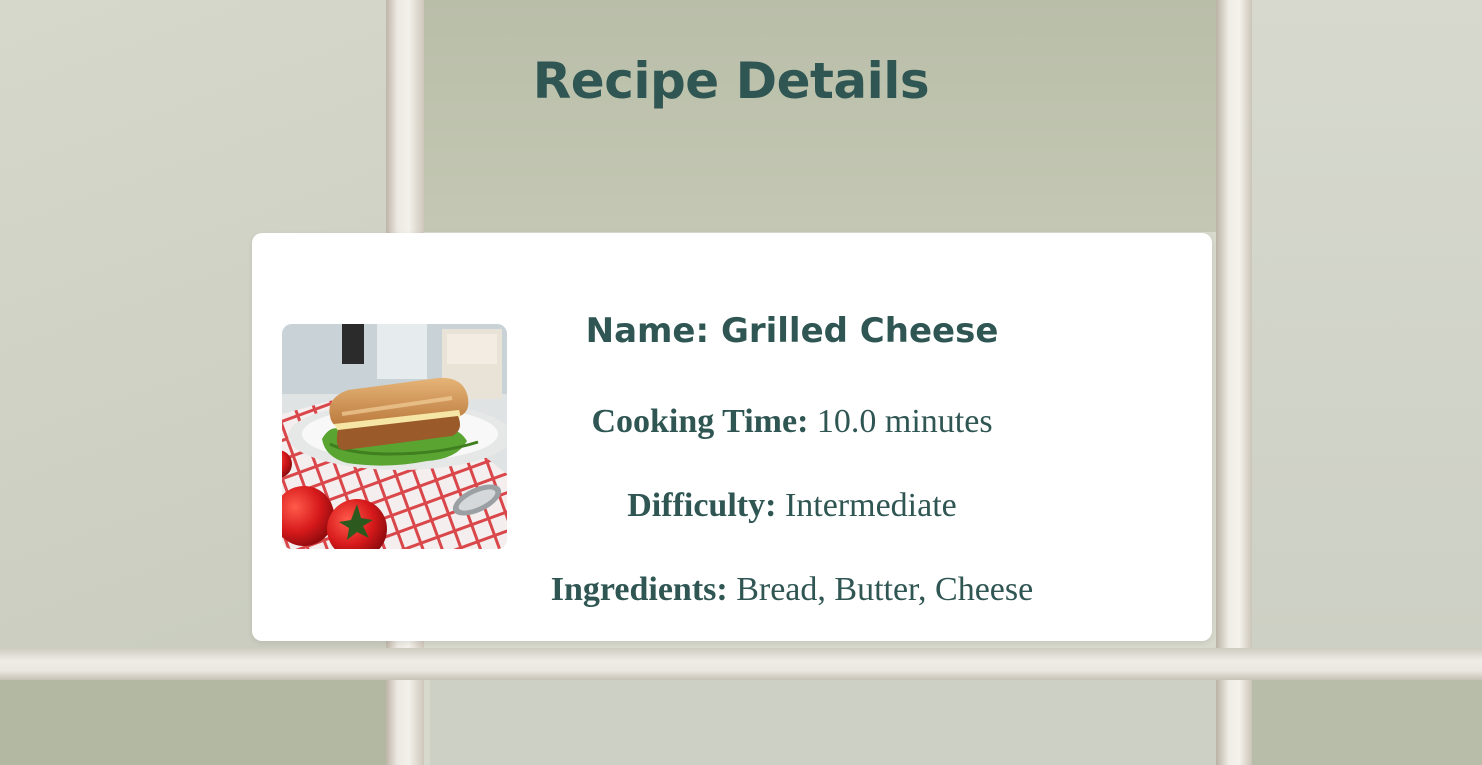 This screenshot has width=1482, height=765. I want to click on difficulty: Difficulty: Intermediate, so click(792, 506).